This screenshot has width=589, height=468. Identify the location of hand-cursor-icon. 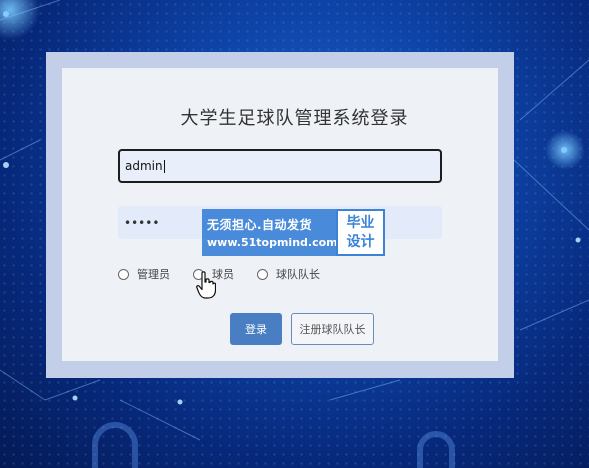
(206, 285).